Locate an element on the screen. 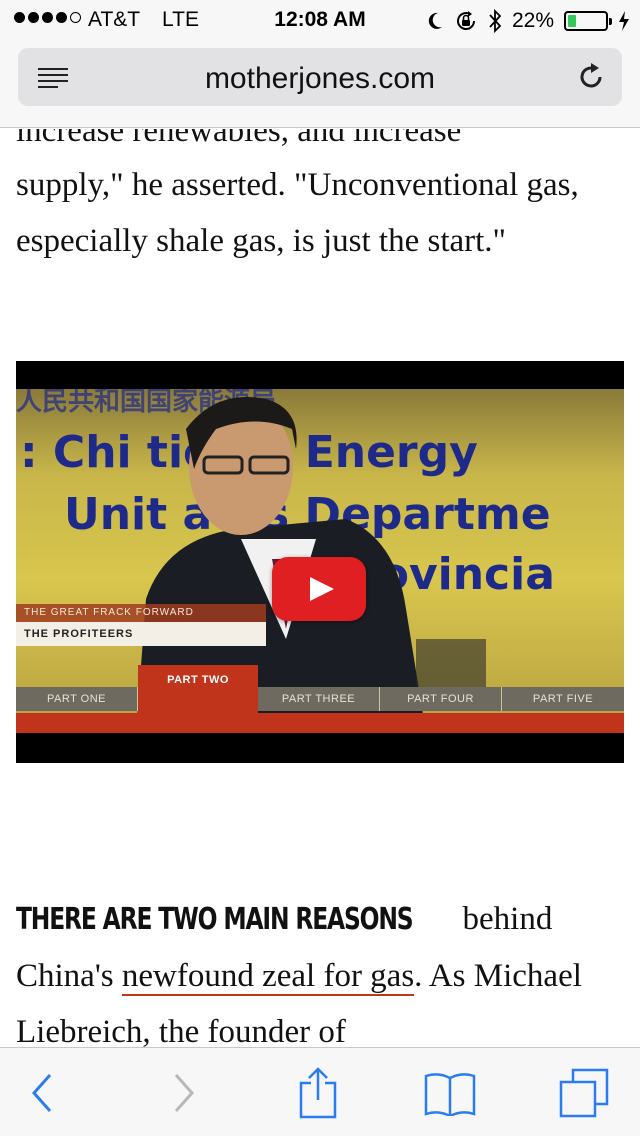 This screenshot has height=1136, width=640. battery-level-fill is located at coordinates (572, 21).